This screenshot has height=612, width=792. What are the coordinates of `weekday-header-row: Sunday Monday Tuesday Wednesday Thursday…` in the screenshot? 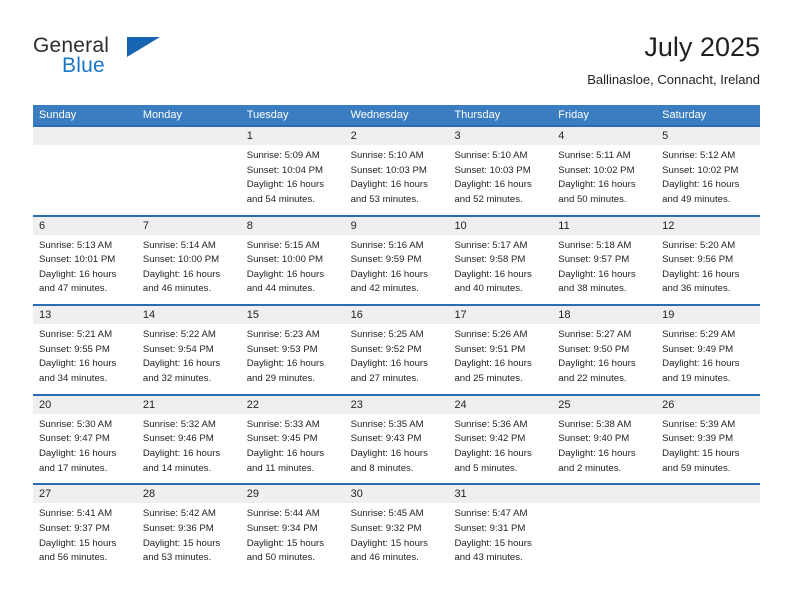 It's located at (396, 115).